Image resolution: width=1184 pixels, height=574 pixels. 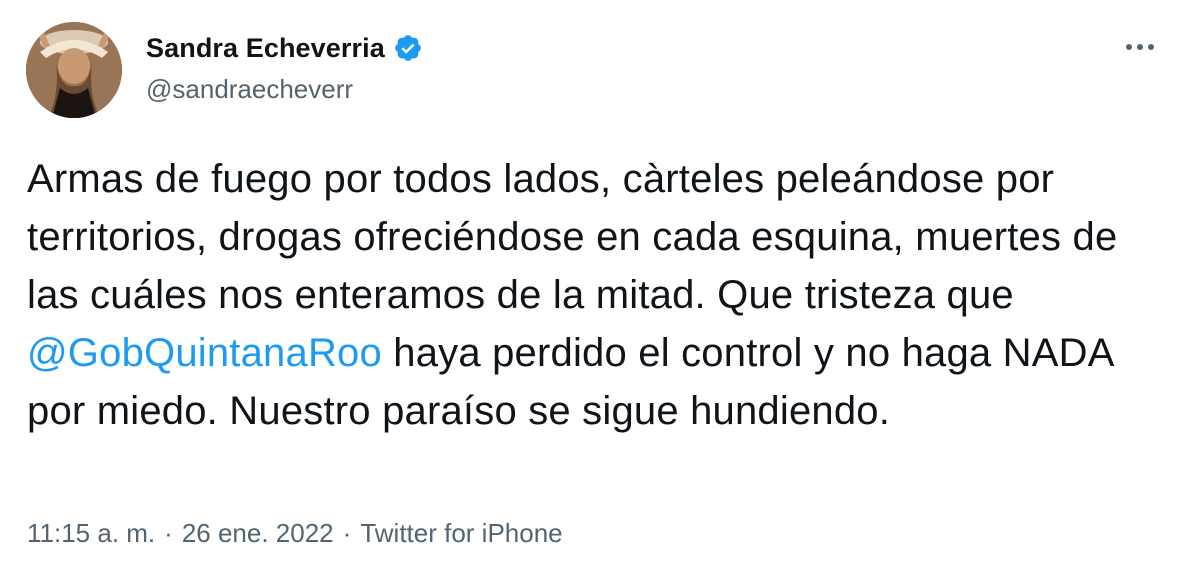 I want to click on name-row: Sandra Echeverria, so click(x=284, y=48).